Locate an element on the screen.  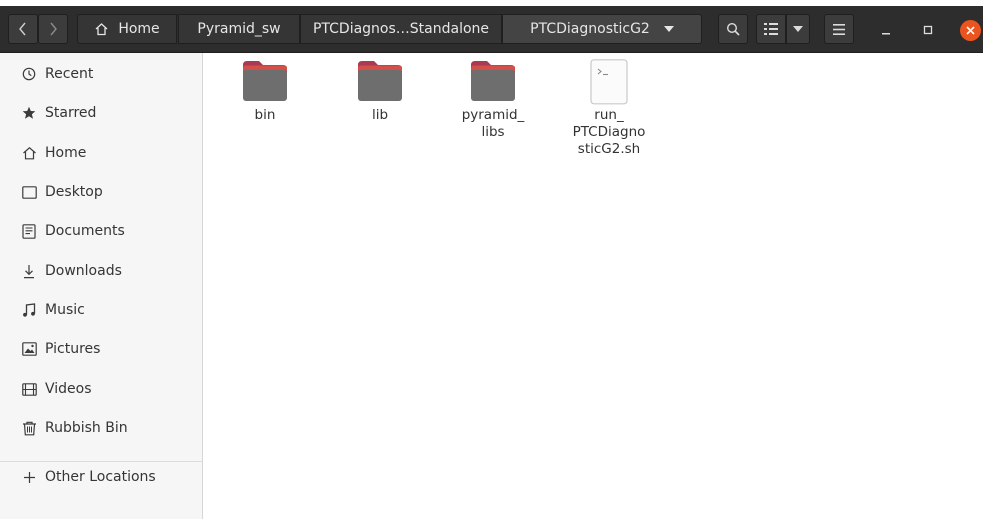
file-item-run-script: run_ PTCDiagno sticG2.sh is located at coordinates (609, 108).